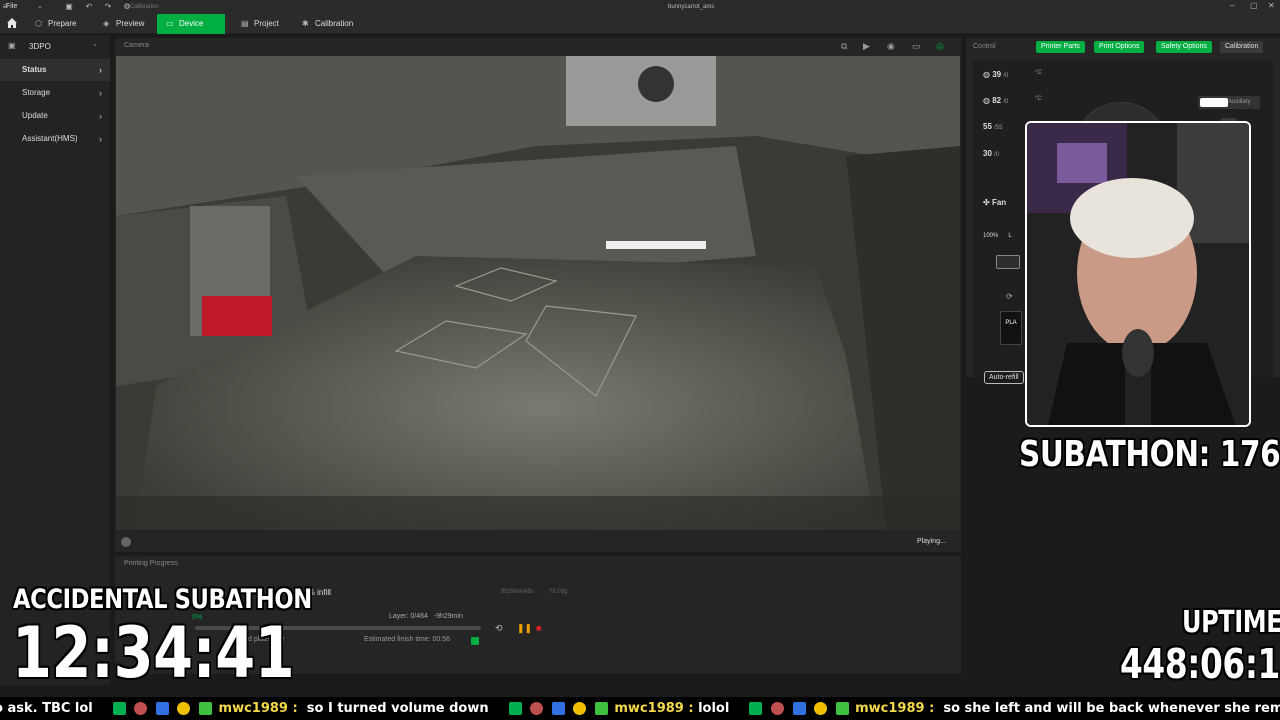 The image size is (1280, 720). What do you see at coordinates (1008, 262) in the screenshot?
I see `ams-slot` at bounding box center [1008, 262].